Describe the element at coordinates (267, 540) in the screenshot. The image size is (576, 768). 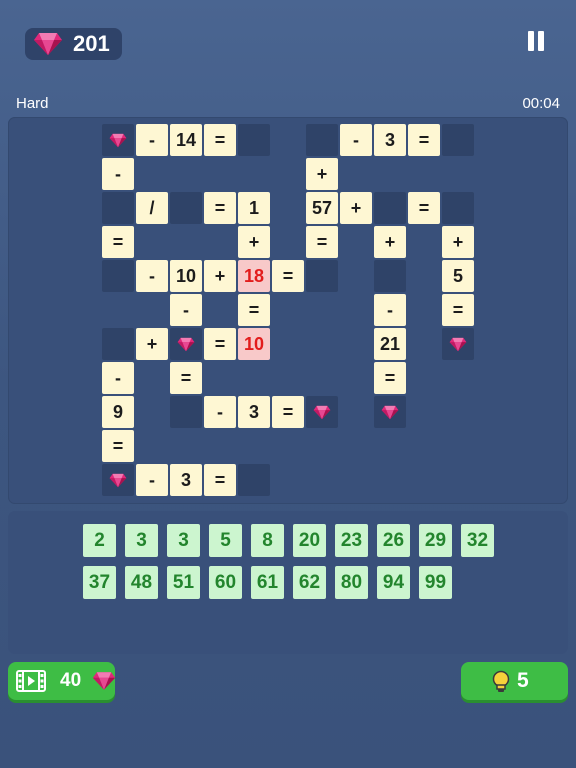
I see `number-tile: 8` at that location.